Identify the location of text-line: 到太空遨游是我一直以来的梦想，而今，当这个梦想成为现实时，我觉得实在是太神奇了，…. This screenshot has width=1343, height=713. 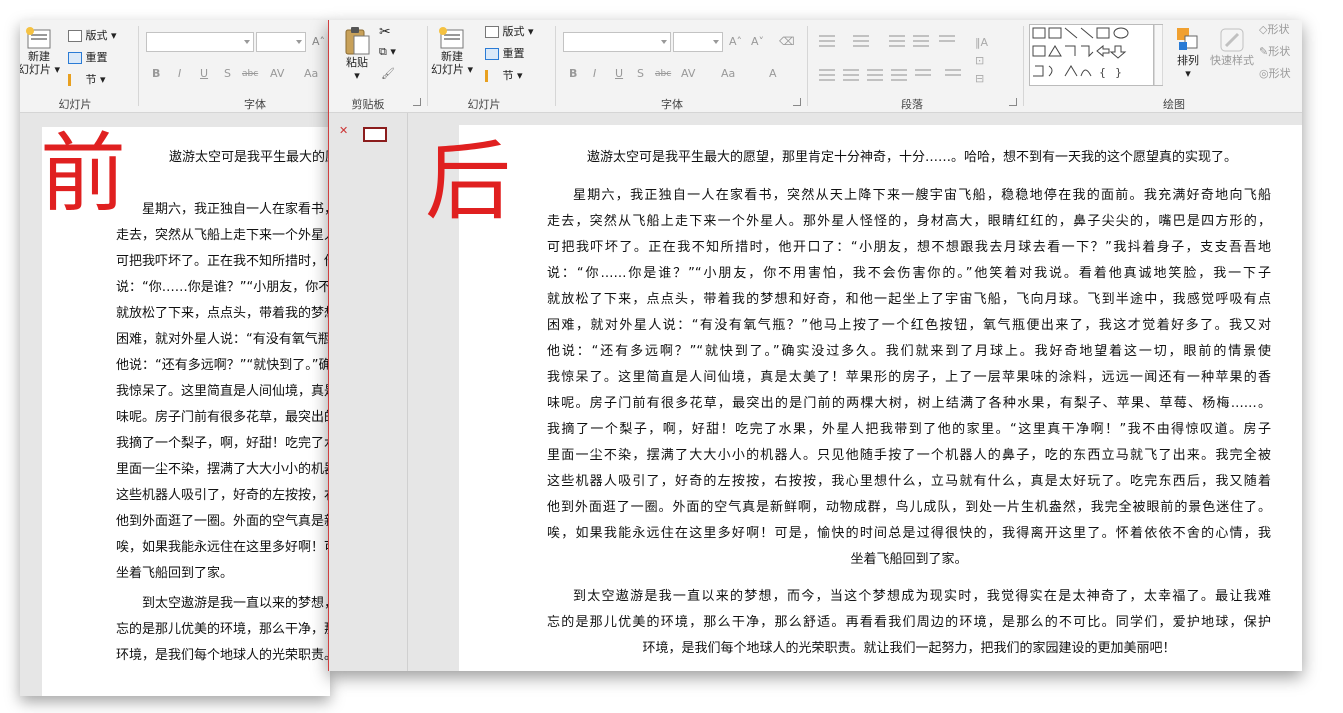
(236, 603).